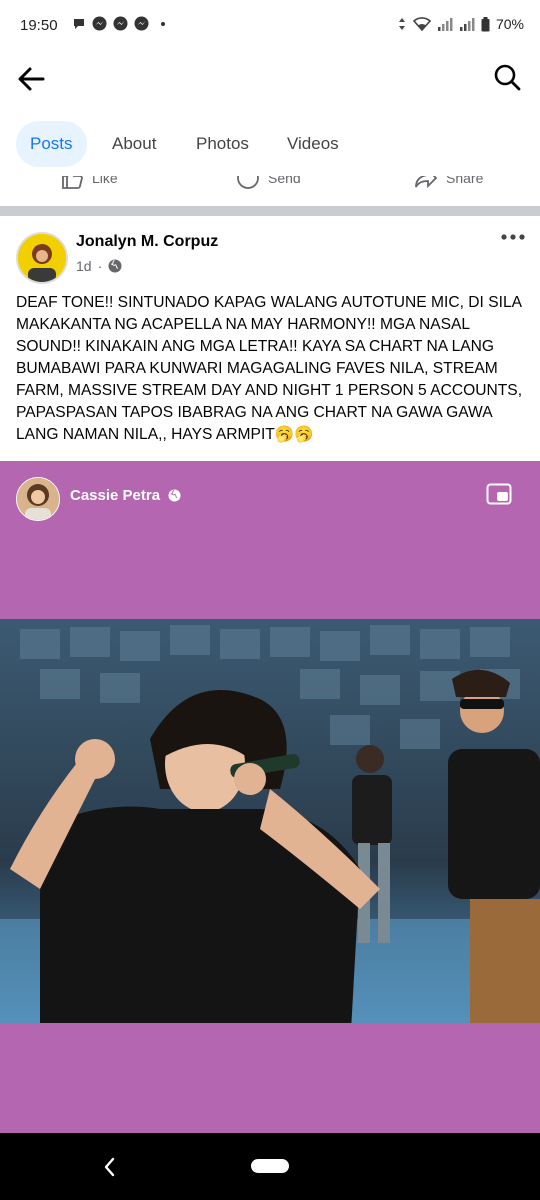 The image size is (540, 1200). Describe the element at coordinates (509, 24) in the screenshot. I see `battery-level: 70%` at that location.